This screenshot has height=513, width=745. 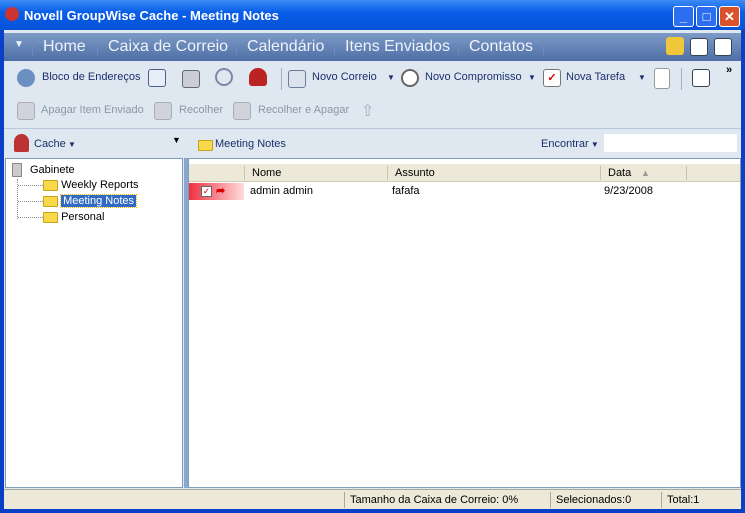 I want to click on cache-dropdown: Cache ▼, so click(x=55, y=144).